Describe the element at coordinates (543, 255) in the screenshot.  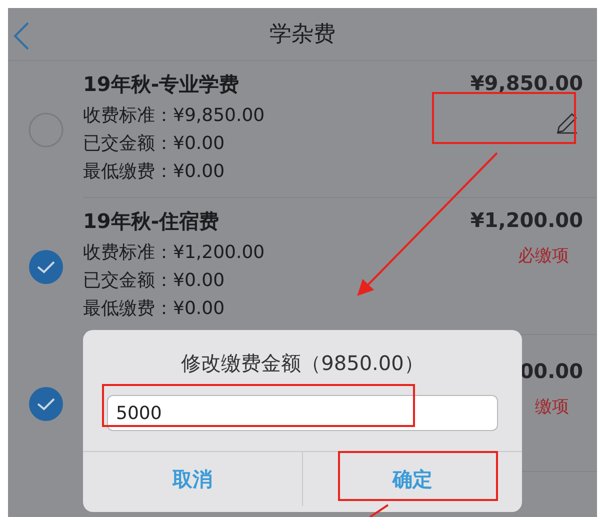
I see `required-tag: 必缴项` at that location.